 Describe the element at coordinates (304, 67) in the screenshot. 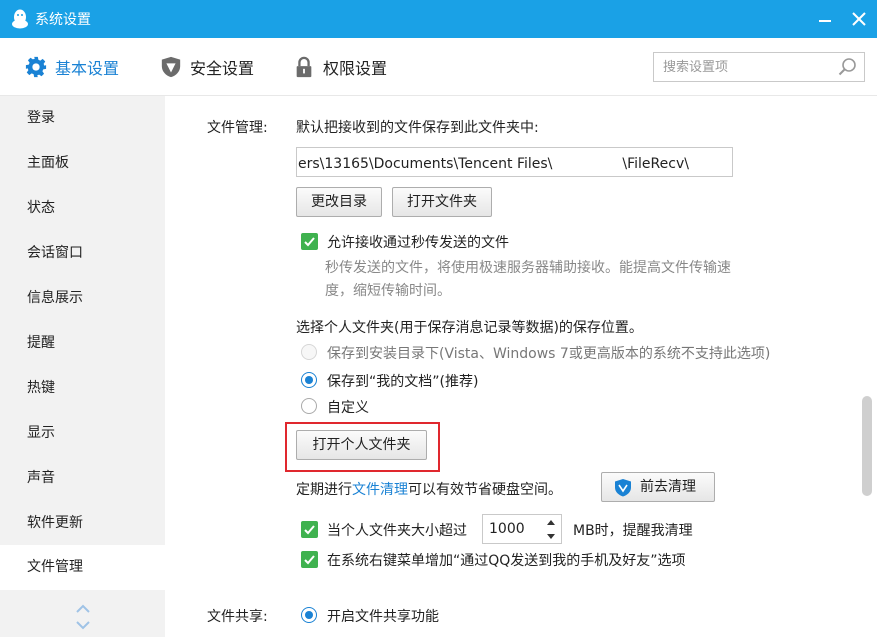

I see `lock-icon` at that location.